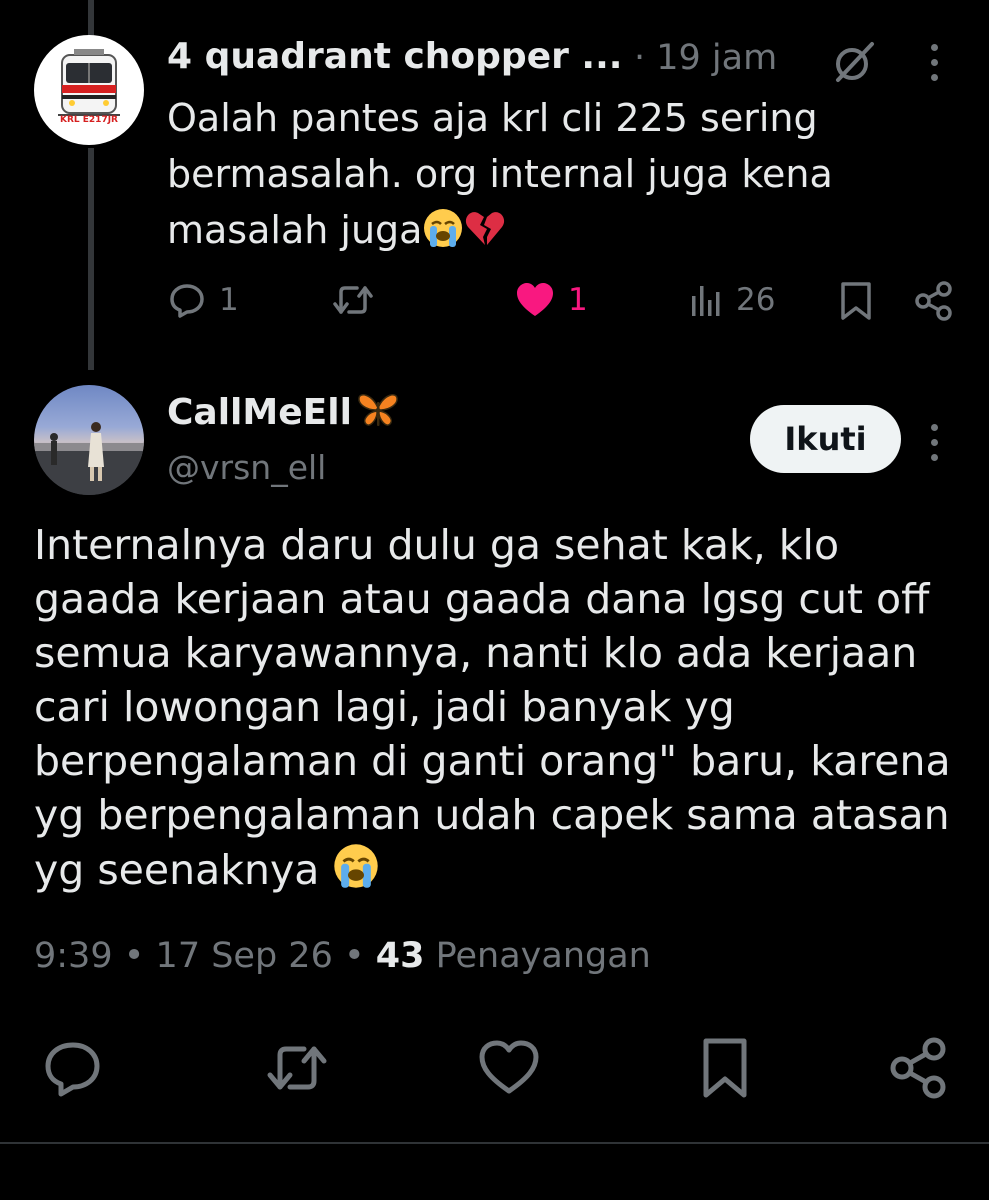 The height and width of the screenshot is (1200, 989). I want to click on avatar: KRL E217JR, so click(89, 90).